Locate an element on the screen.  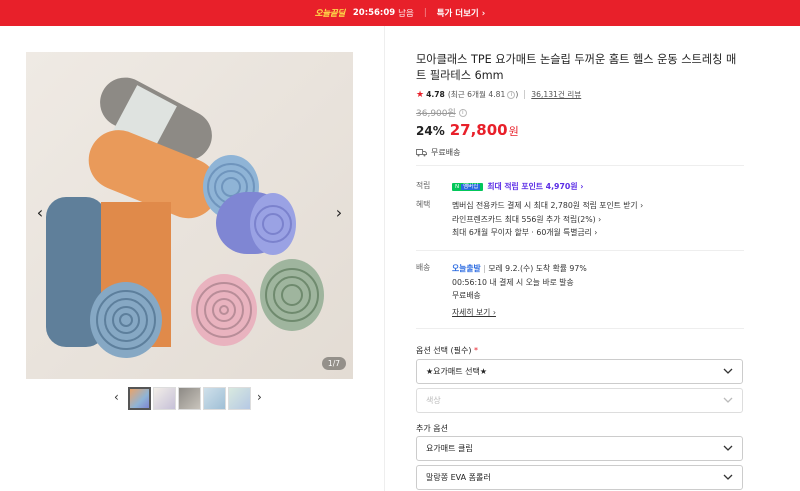
prev-image-button: ‹ is located at coordinates (40, 215).